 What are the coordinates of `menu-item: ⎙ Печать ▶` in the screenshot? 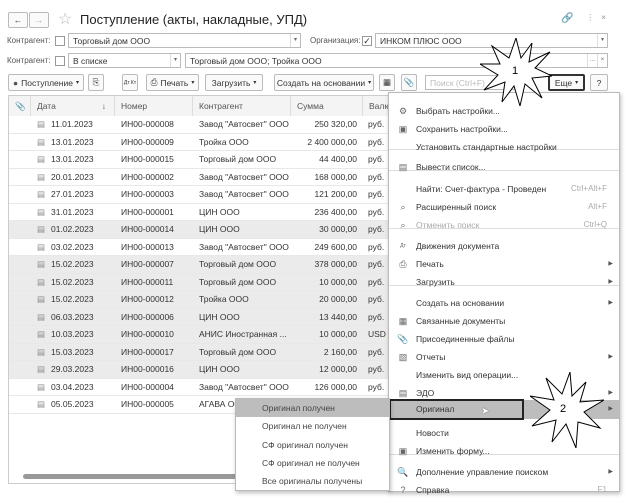 It's located at (504, 264).